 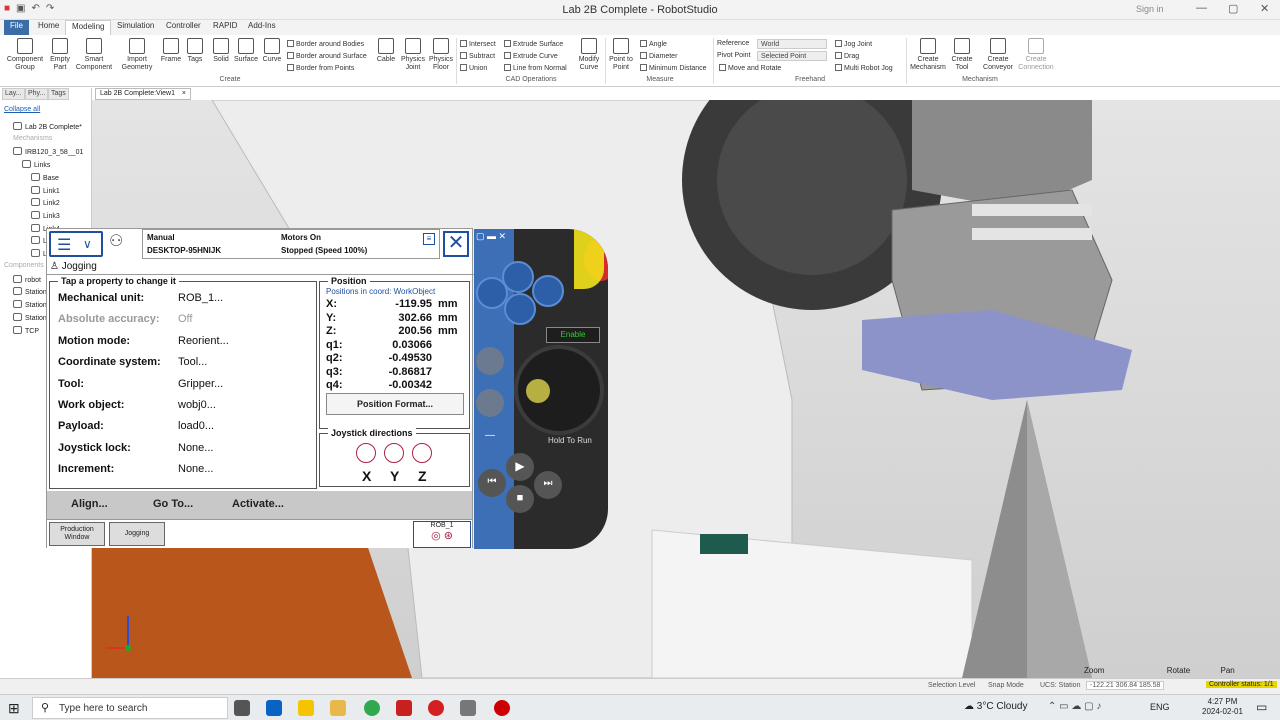 I want to click on language-indicator: ENG, so click(x=1160, y=707).